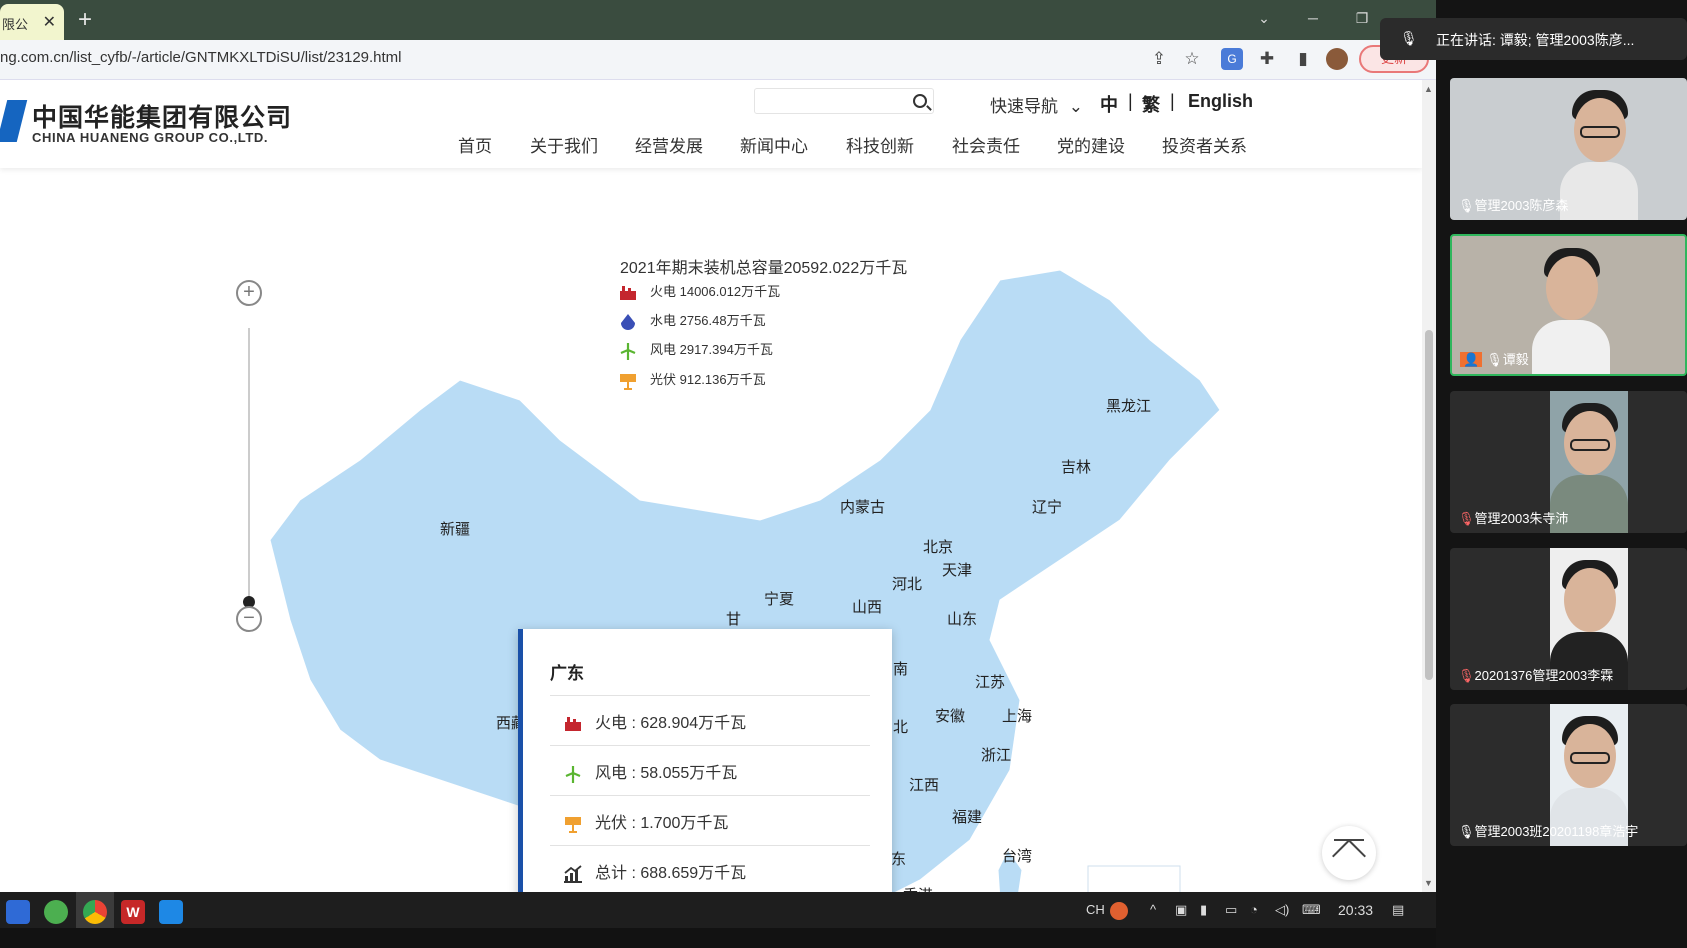 Image resolution: width=1687 pixels, height=948 pixels. I want to click on wps-icon: W, so click(133, 912).